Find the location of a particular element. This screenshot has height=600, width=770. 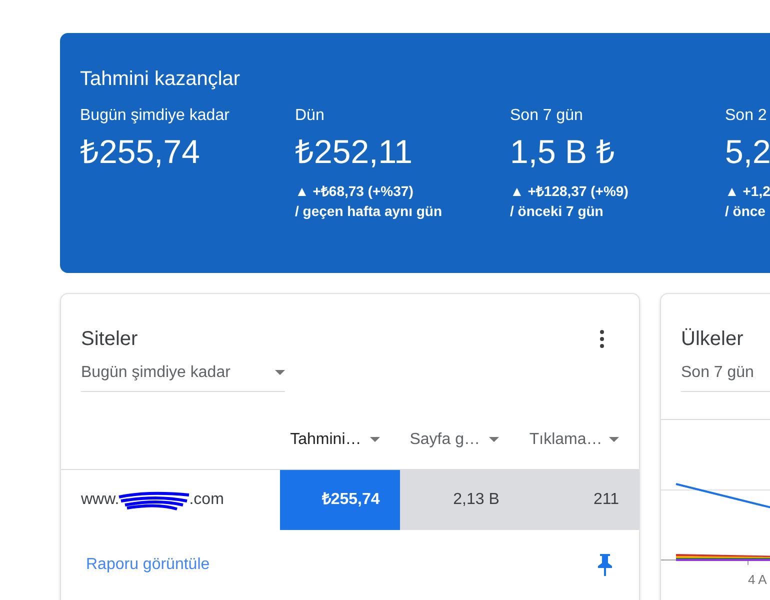

period-label: Son 7 gün is located at coordinates (546, 116).